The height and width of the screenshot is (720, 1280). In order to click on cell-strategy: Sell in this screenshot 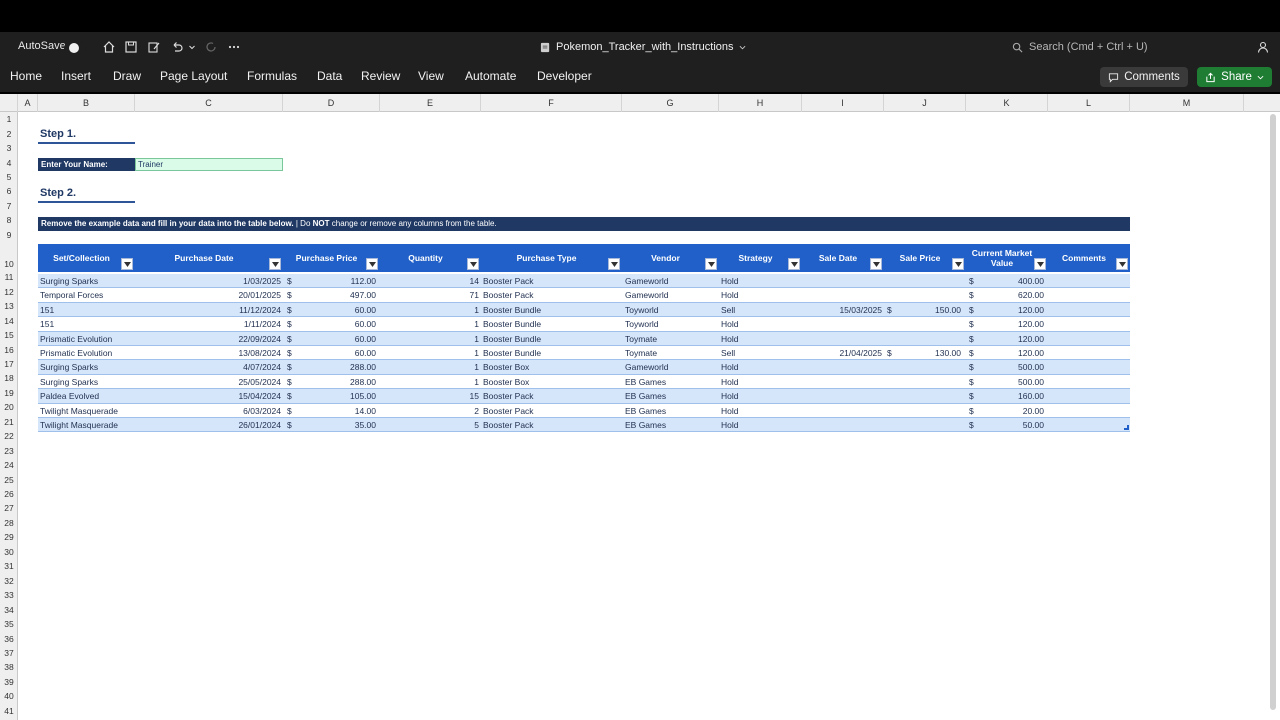, I will do `click(761, 310)`.